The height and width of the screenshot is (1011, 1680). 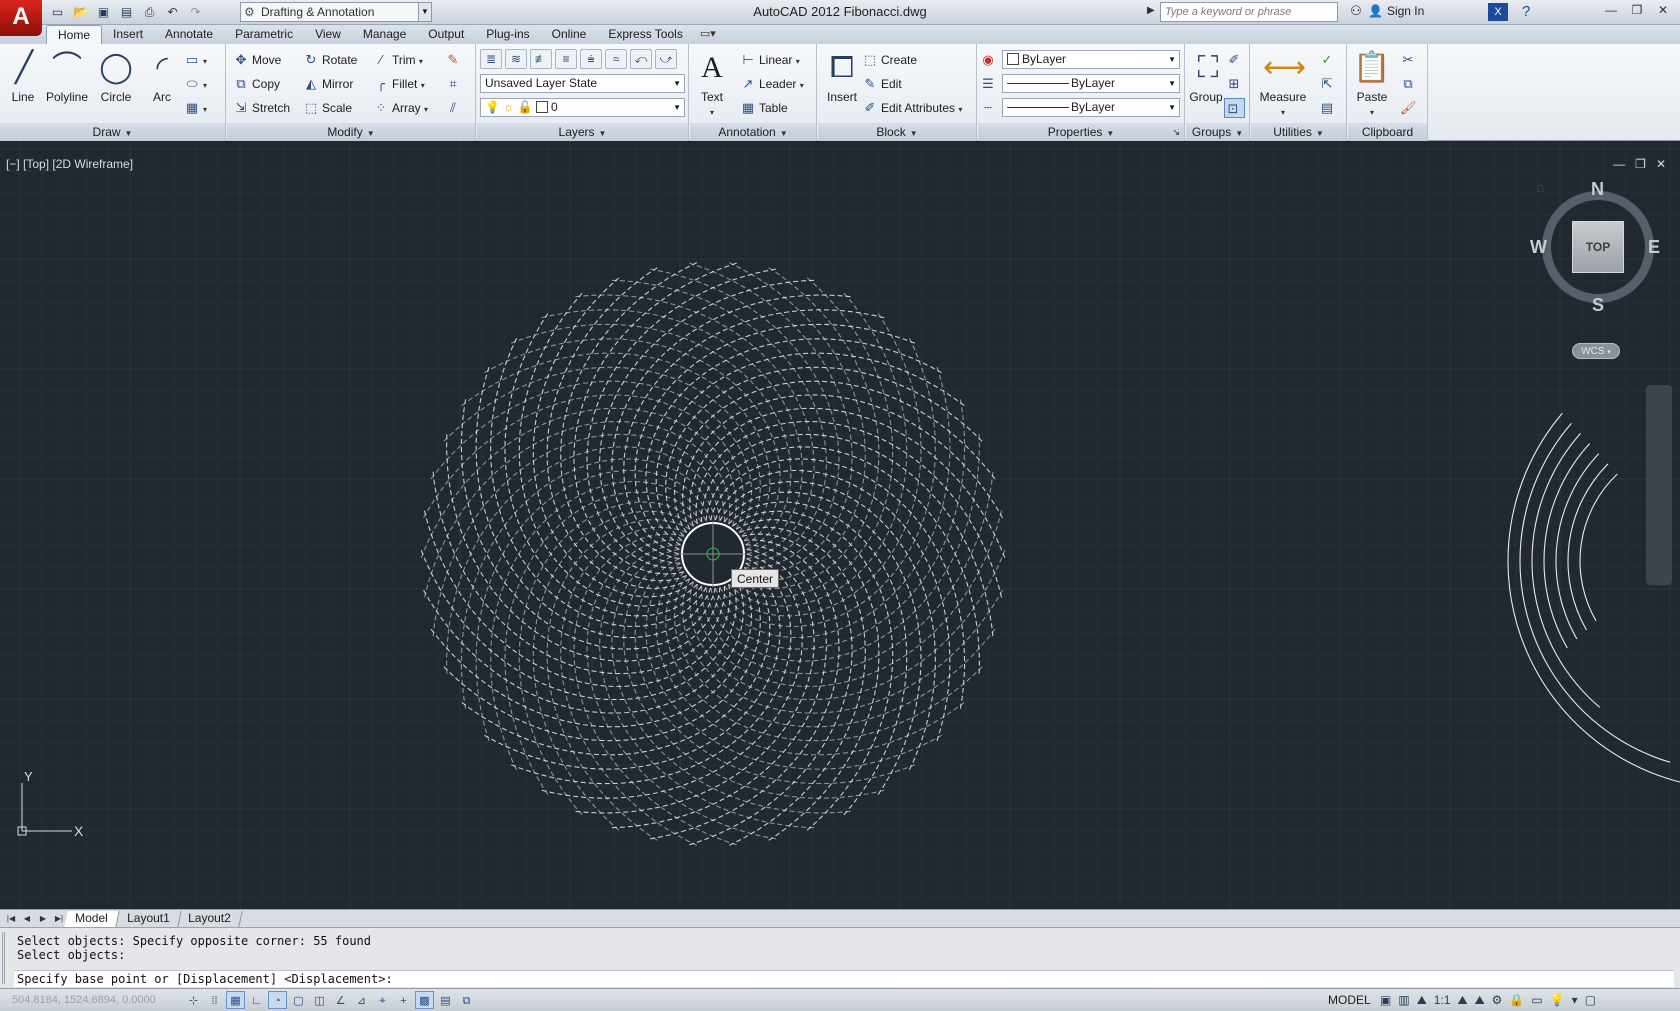 What do you see at coordinates (27, 918) in the screenshot?
I see `prev-layout-icon: ◀` at bounding box center [27, 918].